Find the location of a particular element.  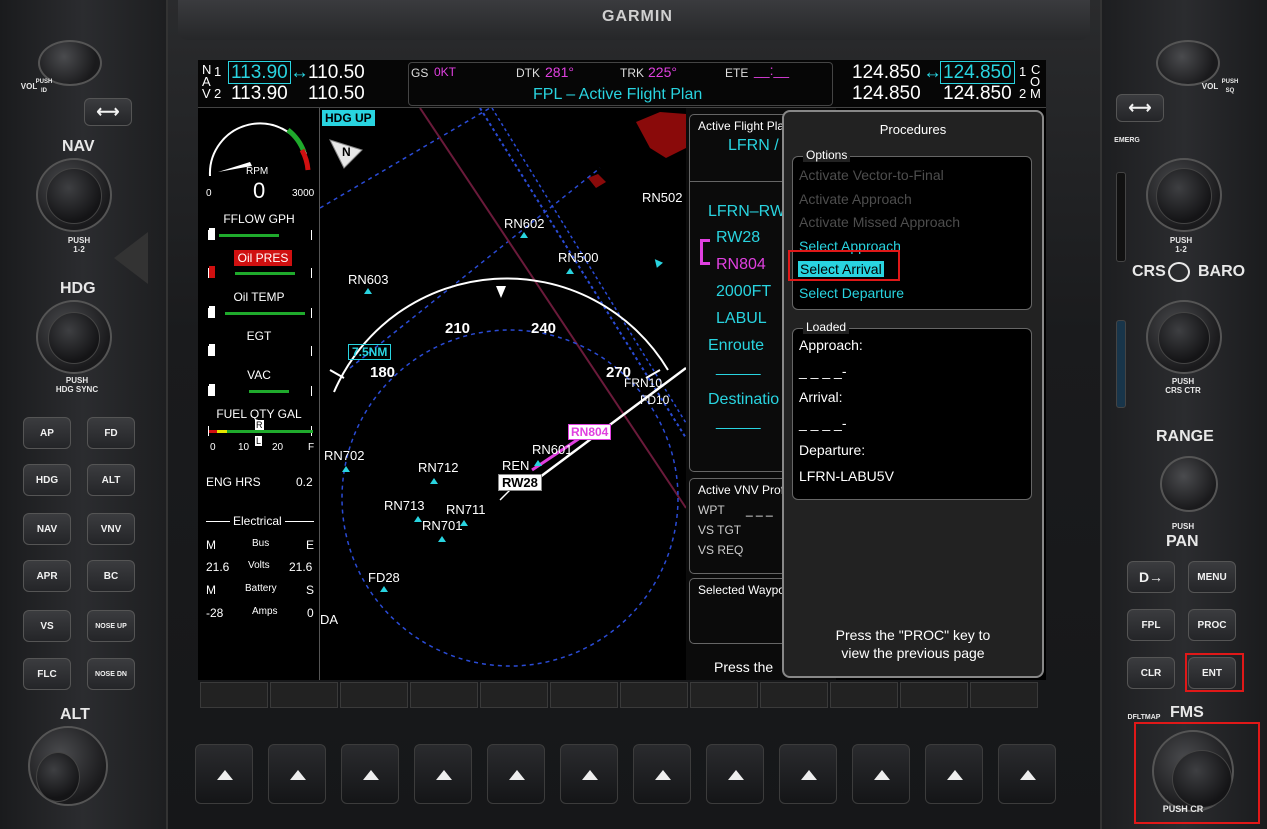

fpl-button: FPL is located at coordinates (1151, 625).